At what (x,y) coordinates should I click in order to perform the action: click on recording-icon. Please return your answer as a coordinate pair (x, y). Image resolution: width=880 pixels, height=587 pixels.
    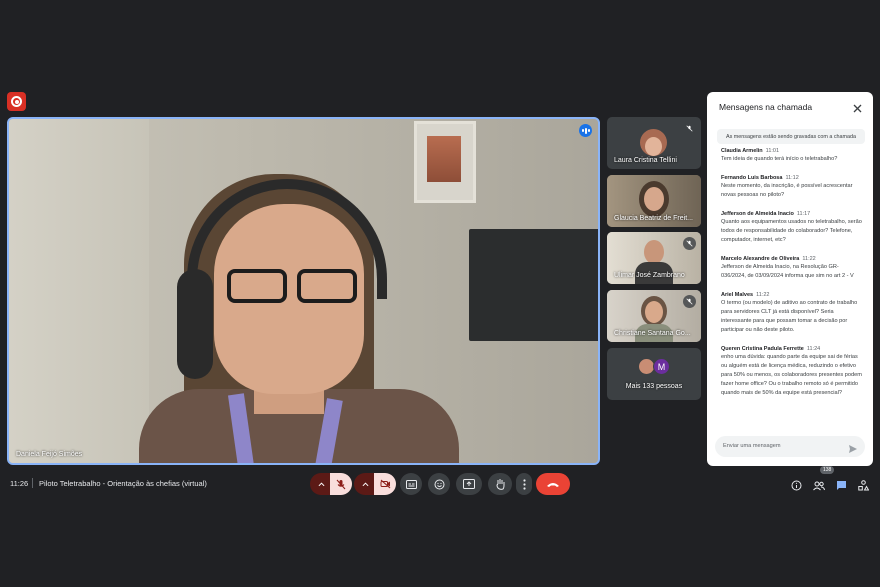
    Looking at the image, I should click on (16, 101).